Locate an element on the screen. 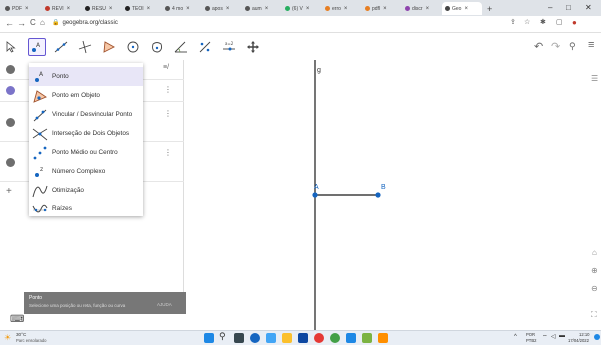 The height and width of the screenshot is (355, 601). browser-tab: Geo × is located at coordinates (462, 8).